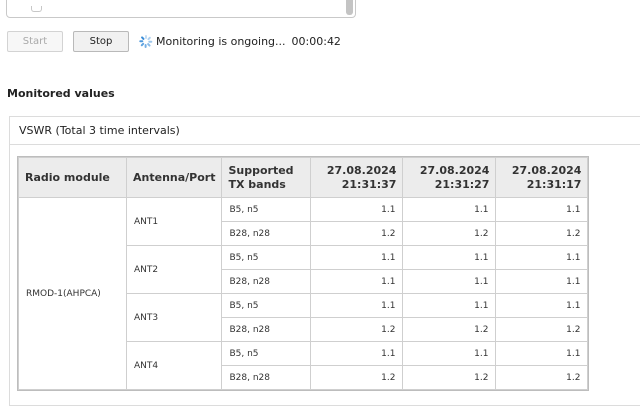  Describe the element at coordinates (35, 41) in the screenshot. I see `start-button: Start` at that location.